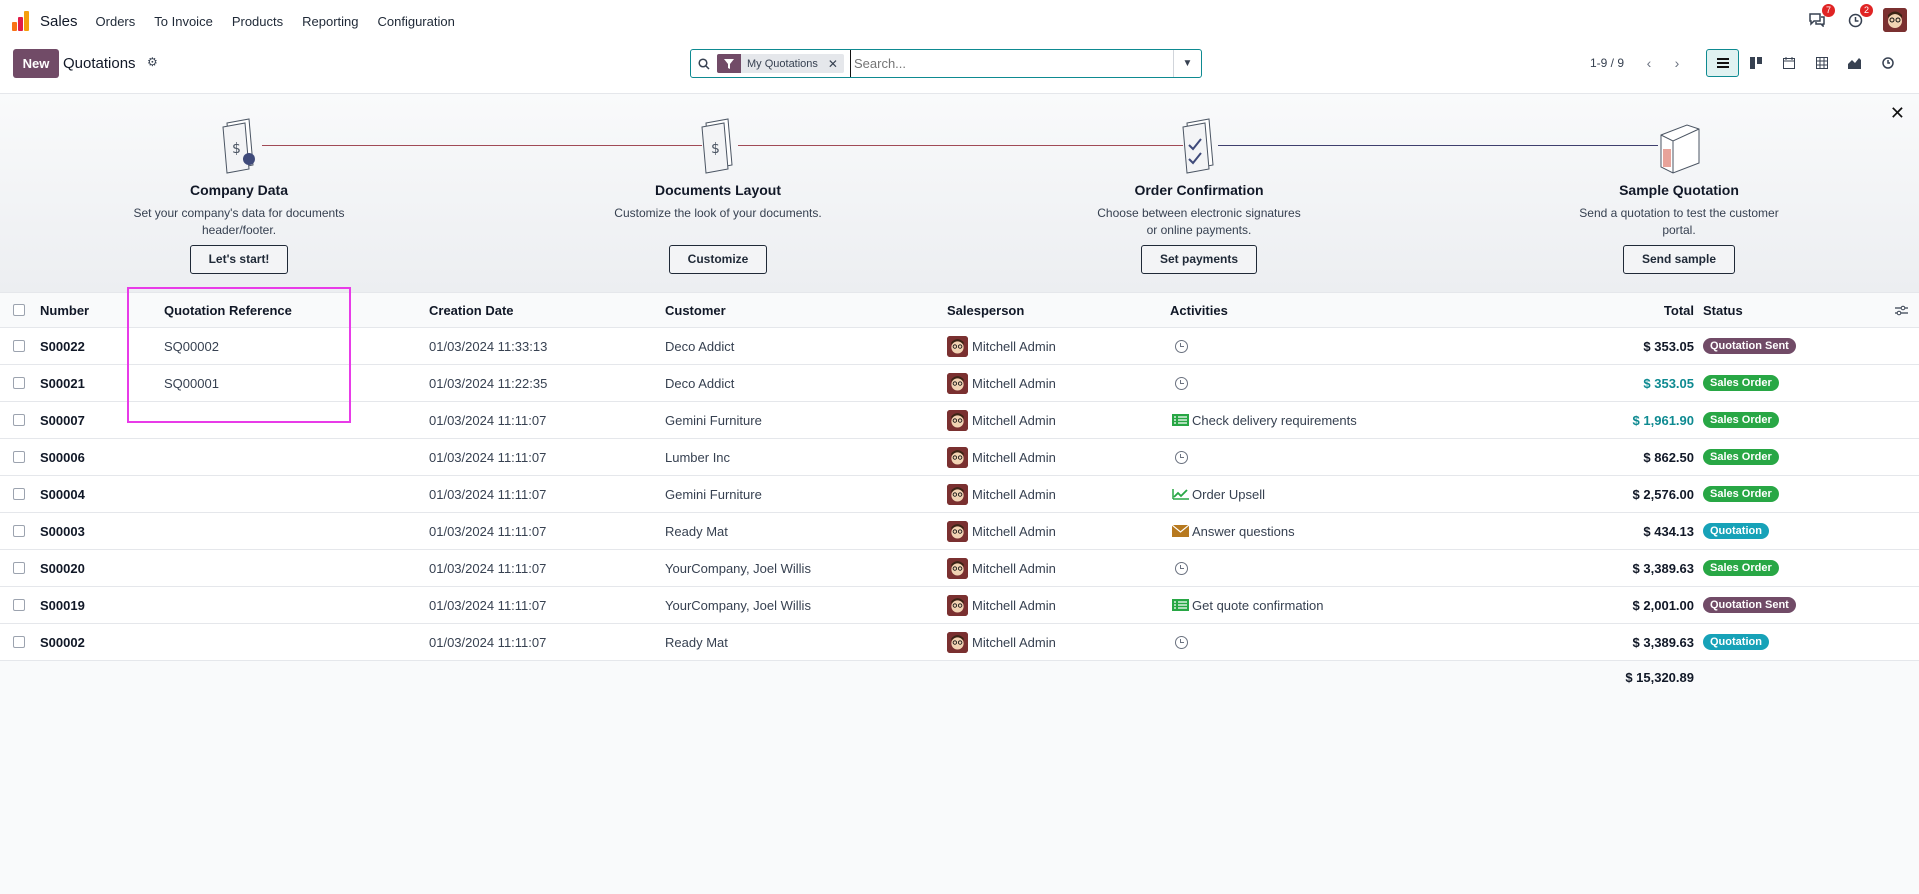 The image size is (1919, 894). Describe the element at coordinates (1866, 10) in the screenshot. I see `activities-badge: 2` at that location.